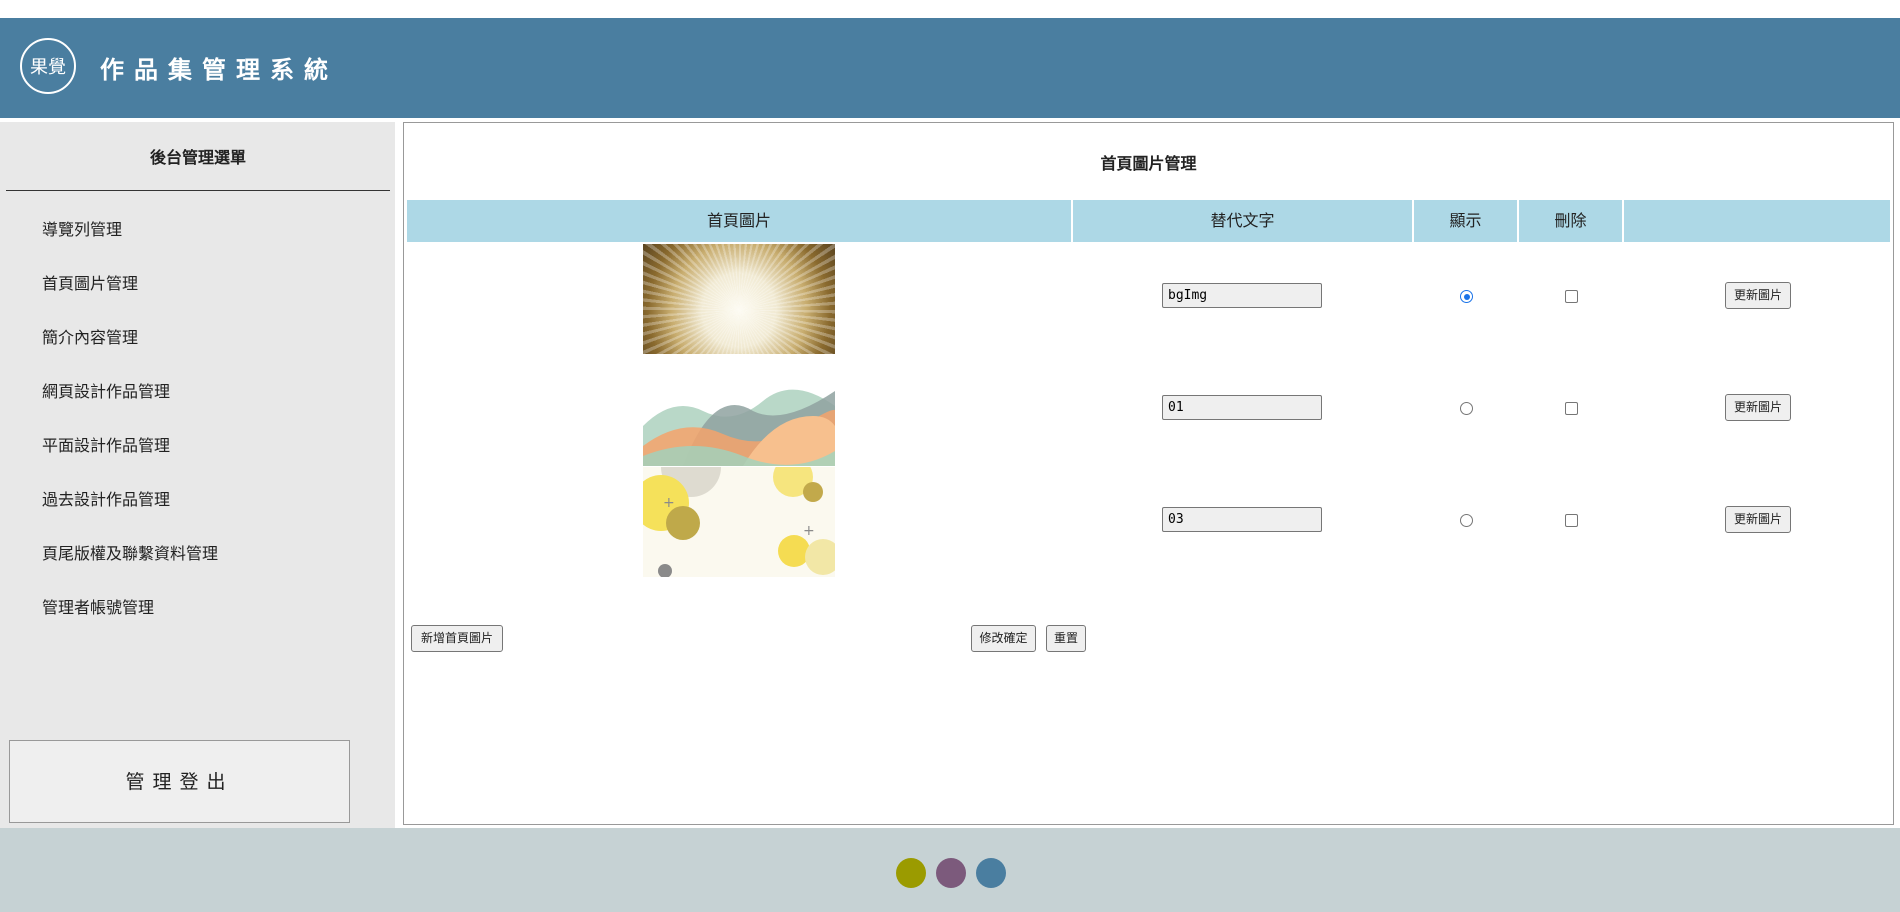 Image resolution: width=1900 pixels, height=912 pixels. Describe the element at coordinates (90, 336) in the screenshot. I see `sidebar-item-intro: 簡介內容管理` at that location.